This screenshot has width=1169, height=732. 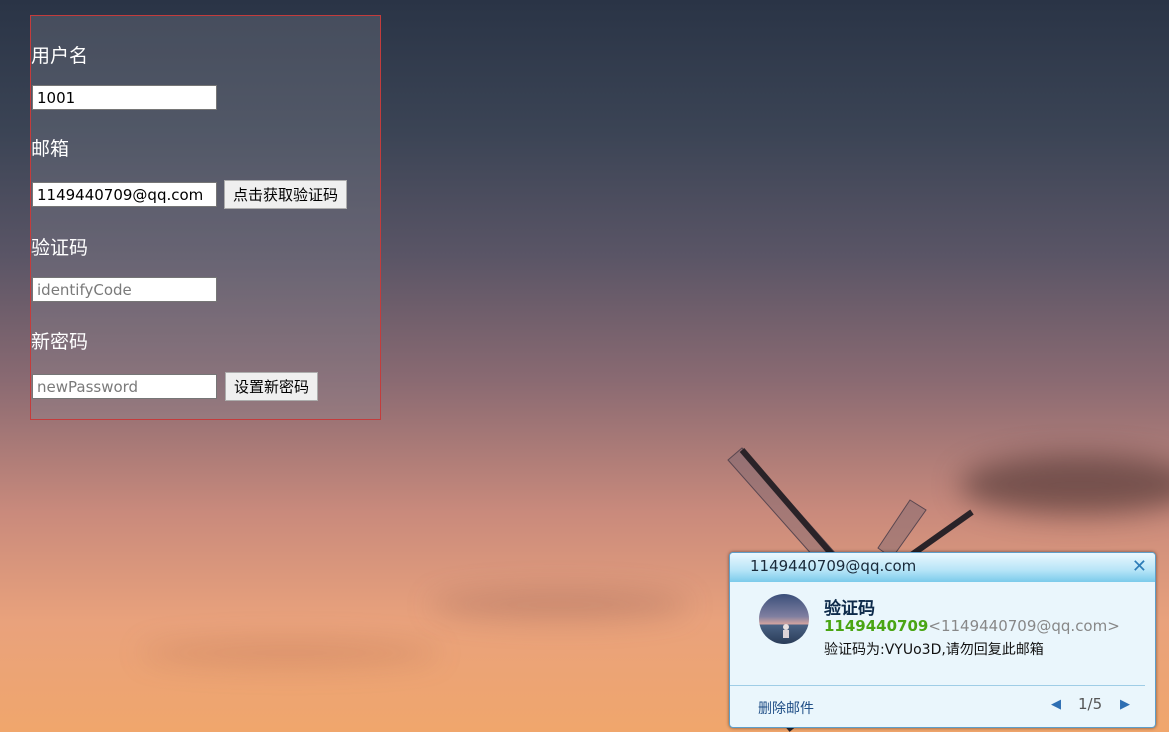 What do you see at coordinates (1090, 704) in the screenshot?
I see `page-indicator: 1/5` at bounding box center [1090, 704].